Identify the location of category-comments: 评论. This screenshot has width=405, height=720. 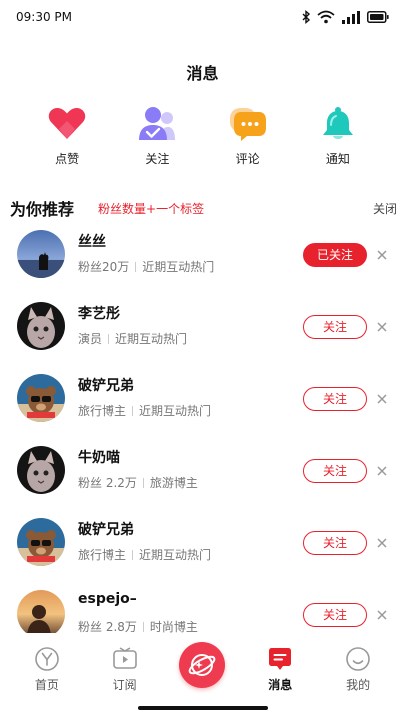
(248, 135).